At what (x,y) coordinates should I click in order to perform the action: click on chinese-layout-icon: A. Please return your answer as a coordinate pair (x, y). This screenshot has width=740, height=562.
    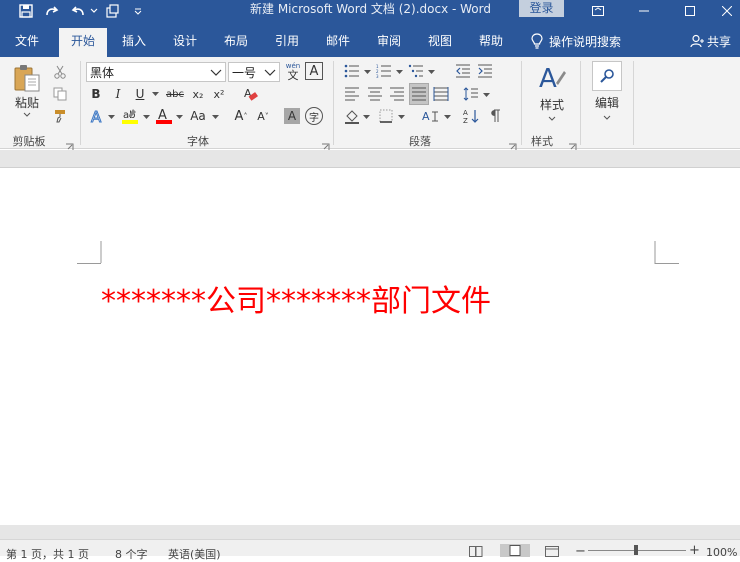
    Looking at the image, I should click on (431, 116).